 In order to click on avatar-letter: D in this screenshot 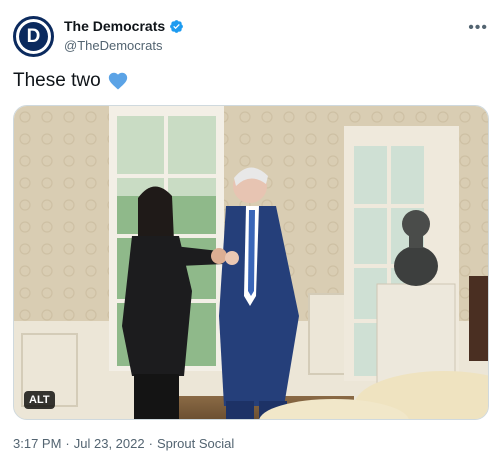, I will do `click(33, 36)`.